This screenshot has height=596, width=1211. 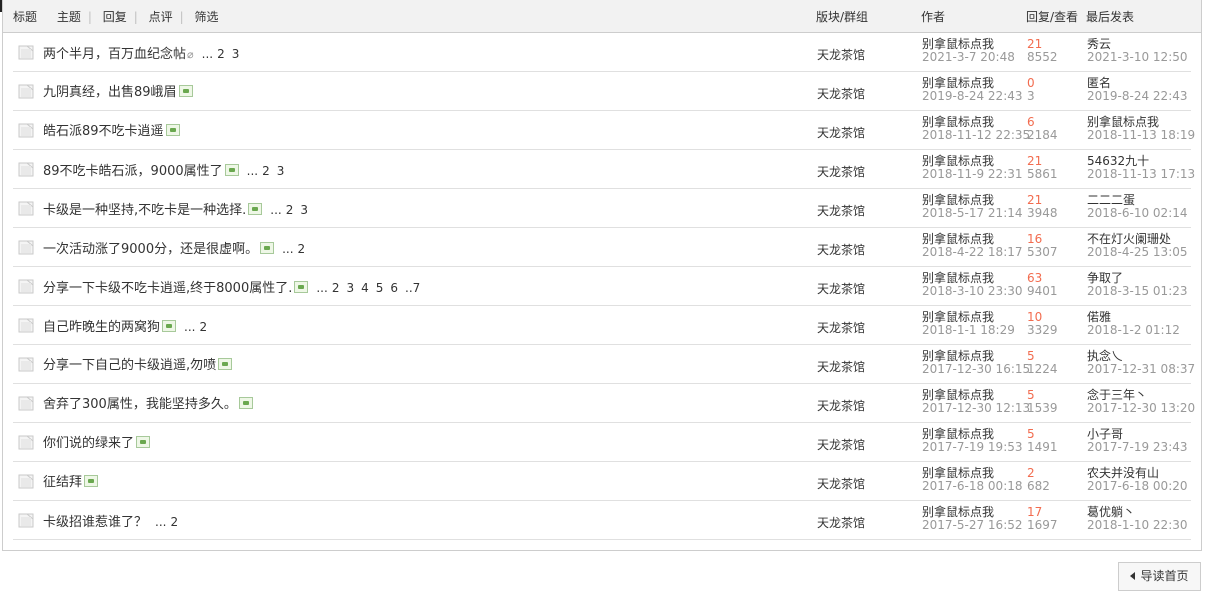 What do you see at coordinates (1159, 576) in the screenshot?
I see `guide-home-button: 导读首页` at bounding box center [1159, 576].